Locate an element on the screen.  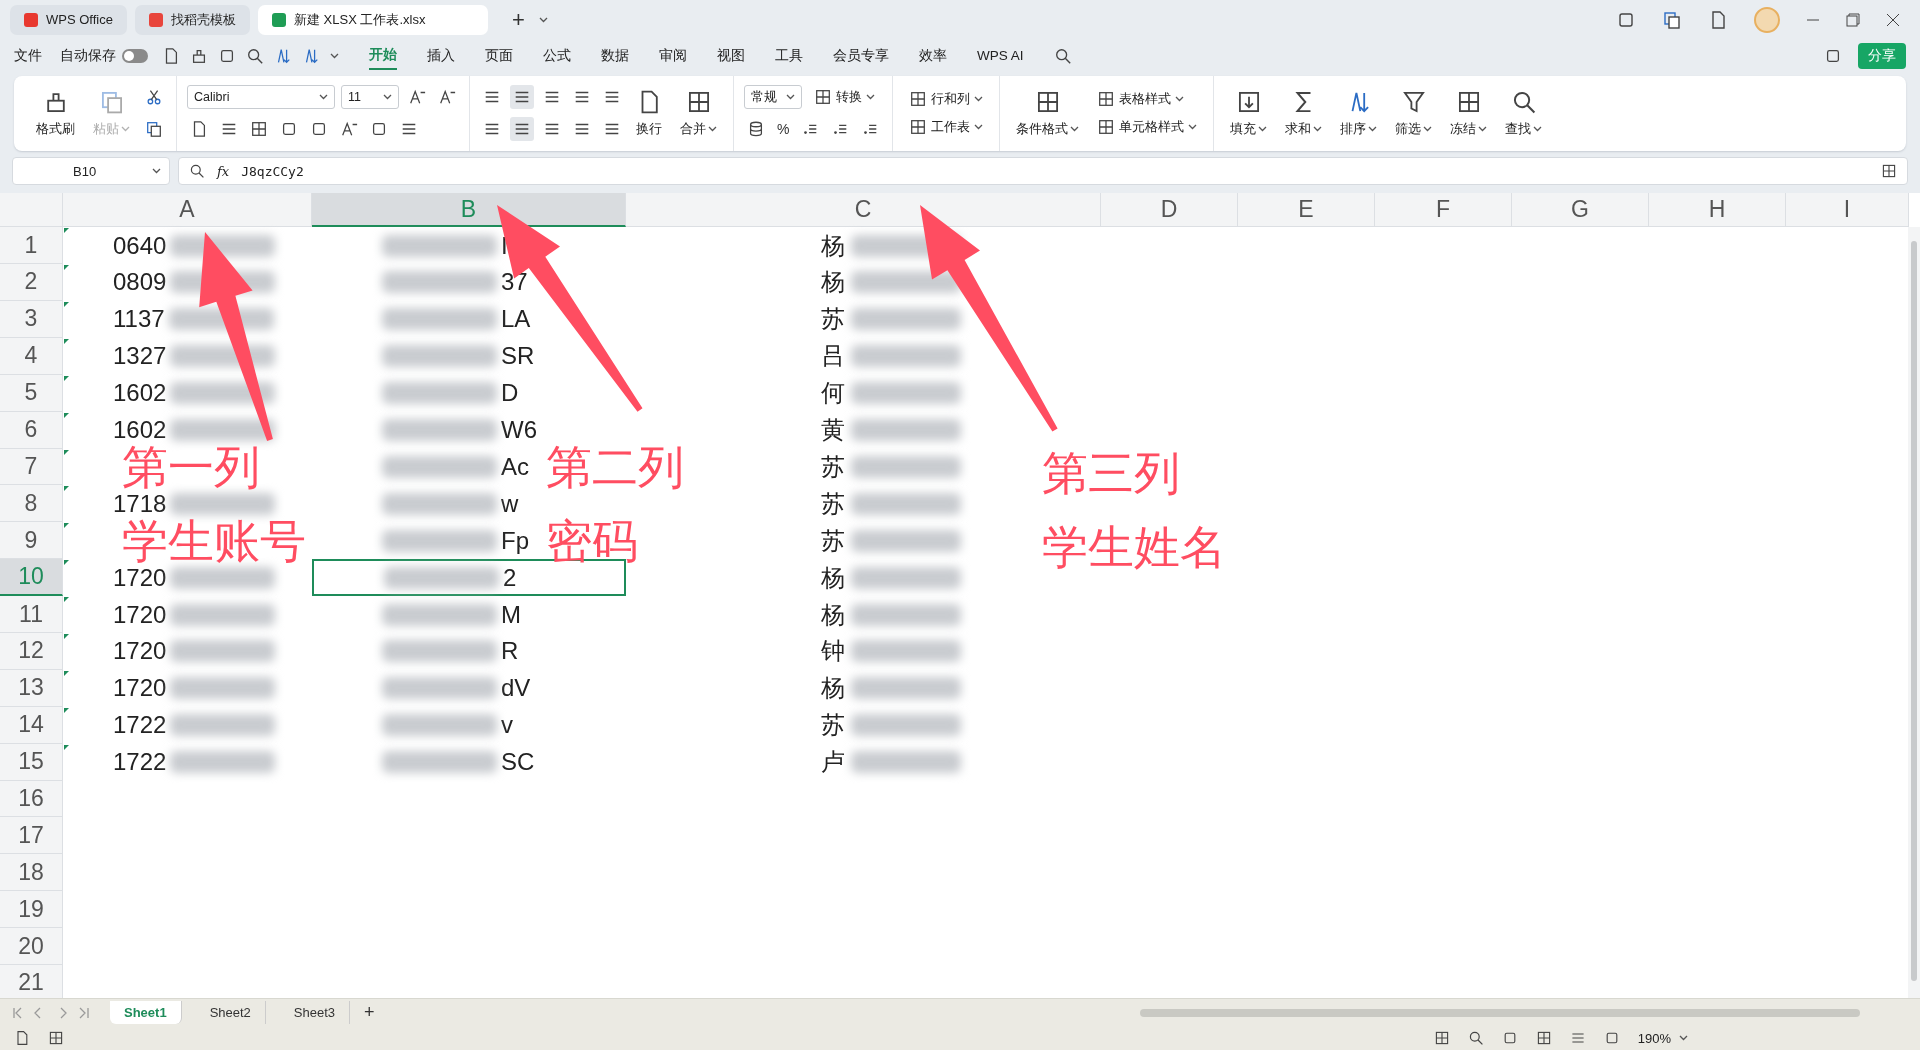
dropdown: Calibri is located at coordinates (261, 97).